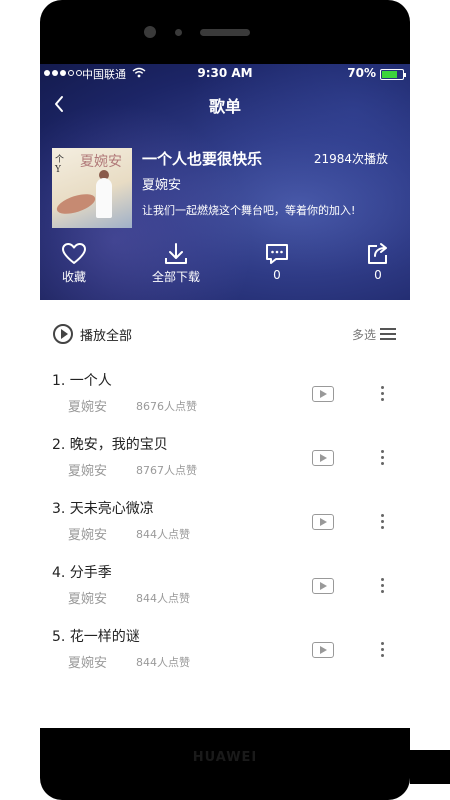 Image resolution: width=450 pixels, height=800 pixels. I want to click on playlist-artist: 夏婉安, so click(161, 183).